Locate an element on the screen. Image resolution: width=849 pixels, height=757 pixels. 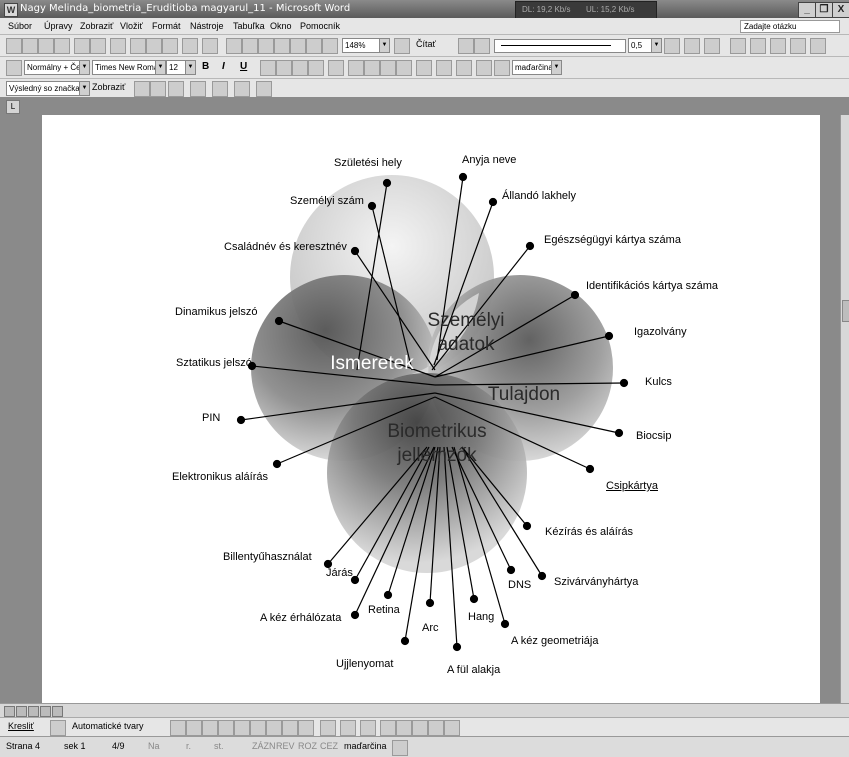
arrow-style-icon is located at coordinates (420, 728).